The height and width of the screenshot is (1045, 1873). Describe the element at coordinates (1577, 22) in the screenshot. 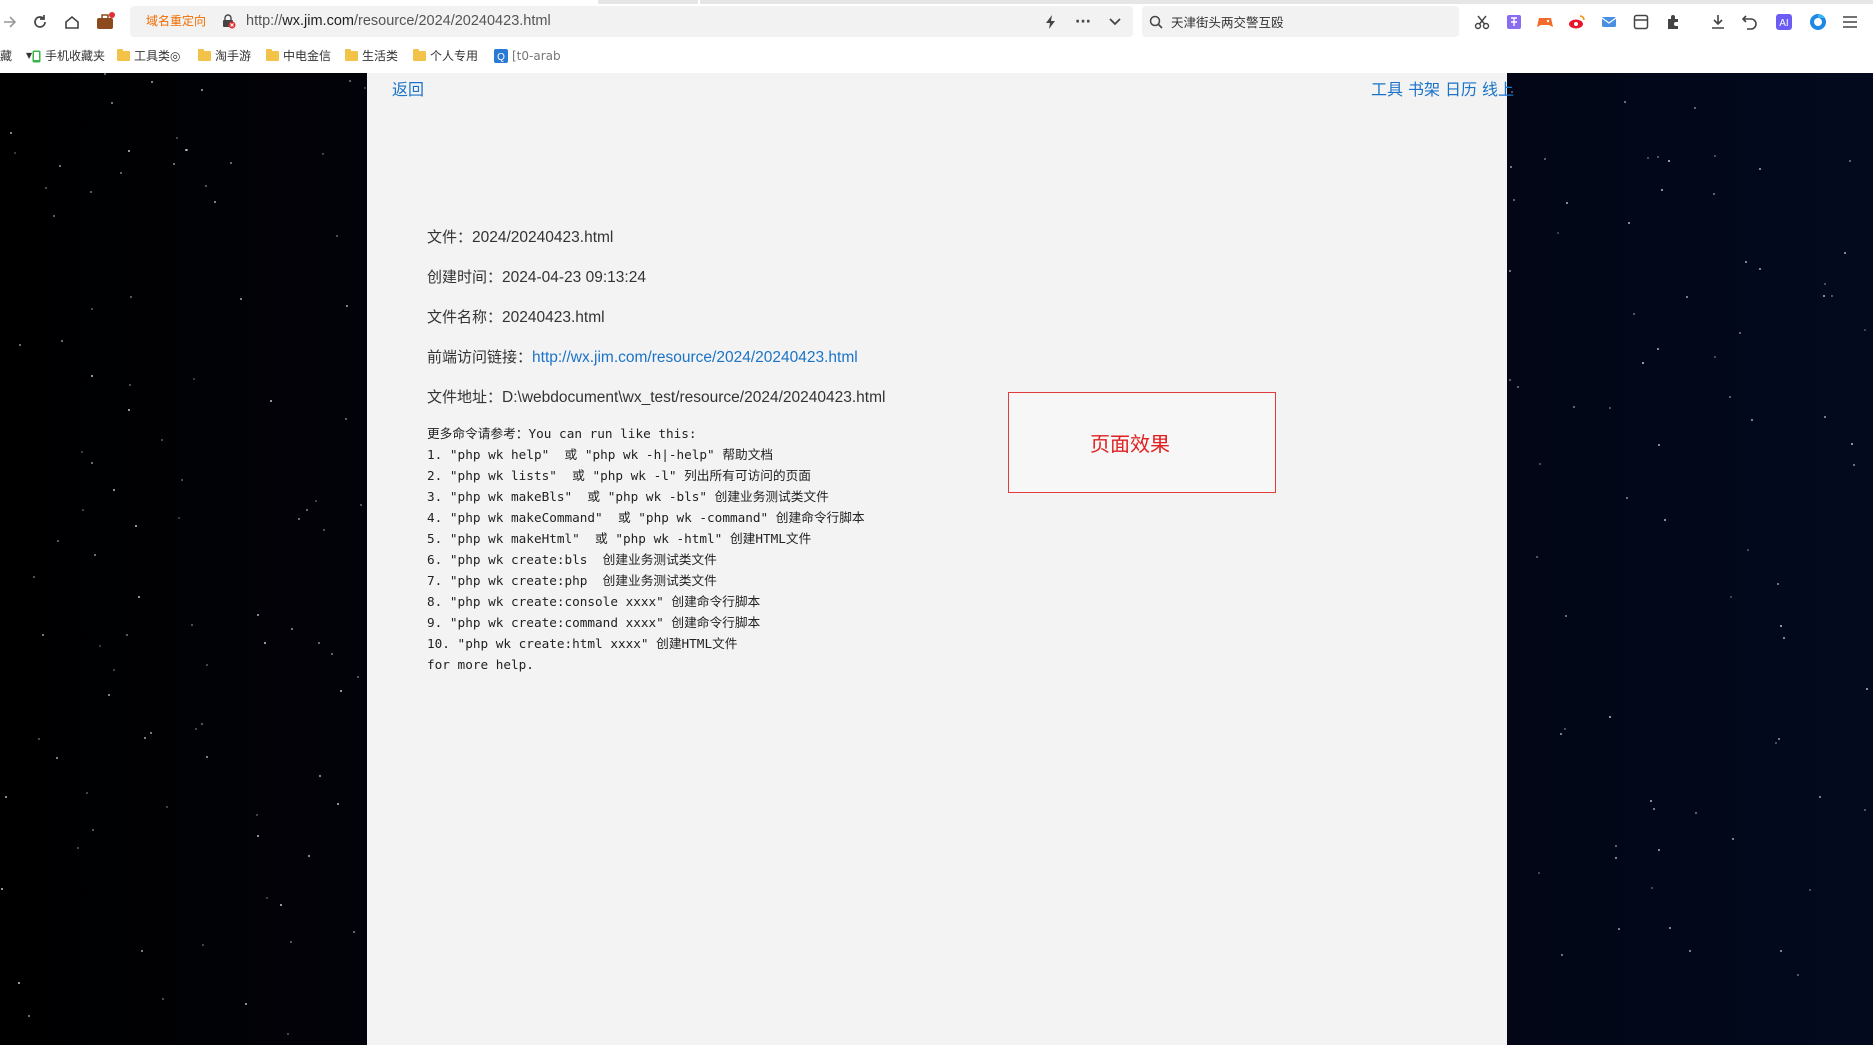

I see `weibo-icon` at that location.